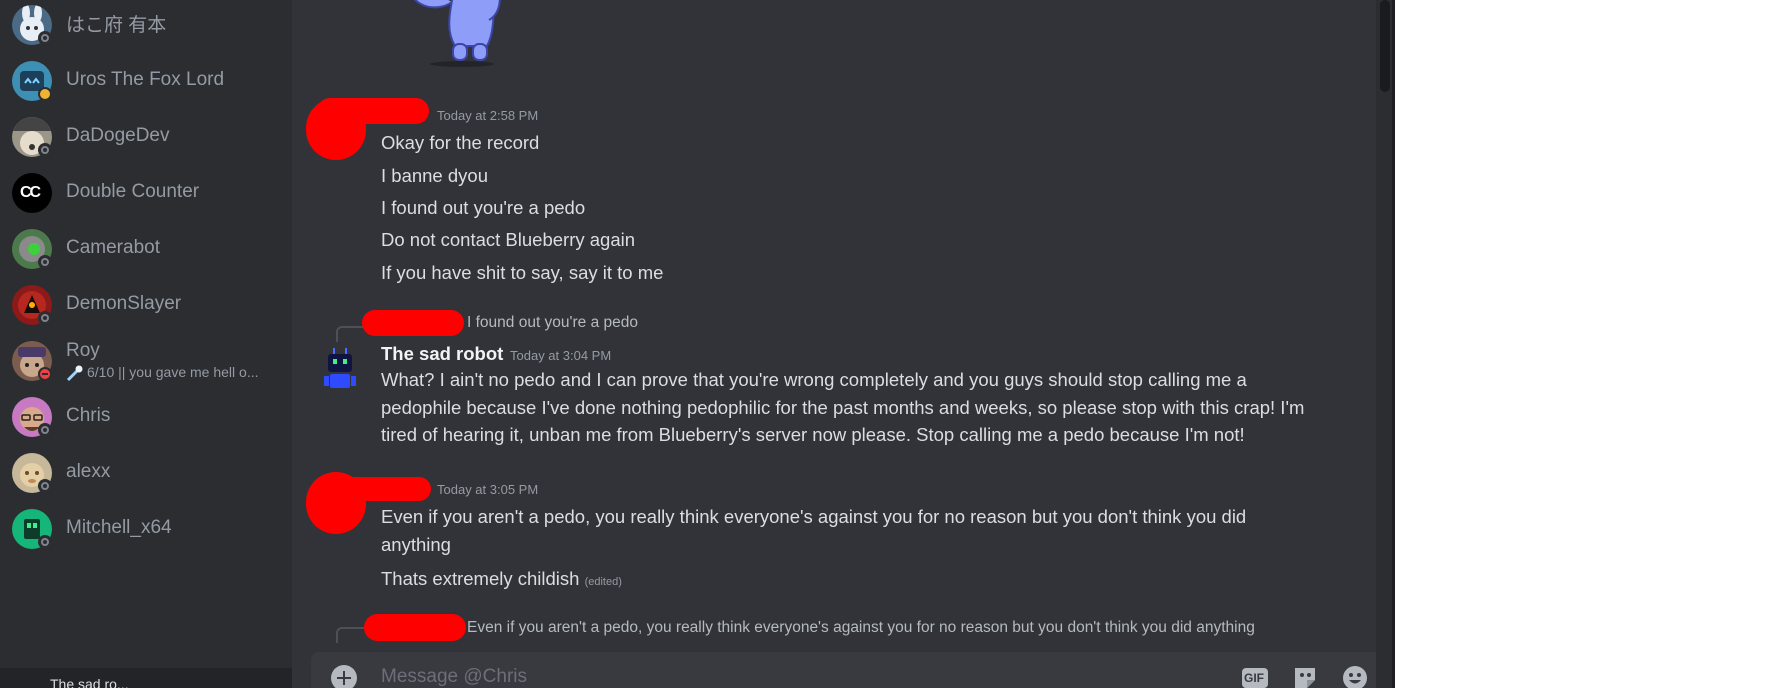 The image size is (1786, 688). Describe the element at coordinates (1384, 344) in the screenshot. I see `scrollbar-track` at that location.